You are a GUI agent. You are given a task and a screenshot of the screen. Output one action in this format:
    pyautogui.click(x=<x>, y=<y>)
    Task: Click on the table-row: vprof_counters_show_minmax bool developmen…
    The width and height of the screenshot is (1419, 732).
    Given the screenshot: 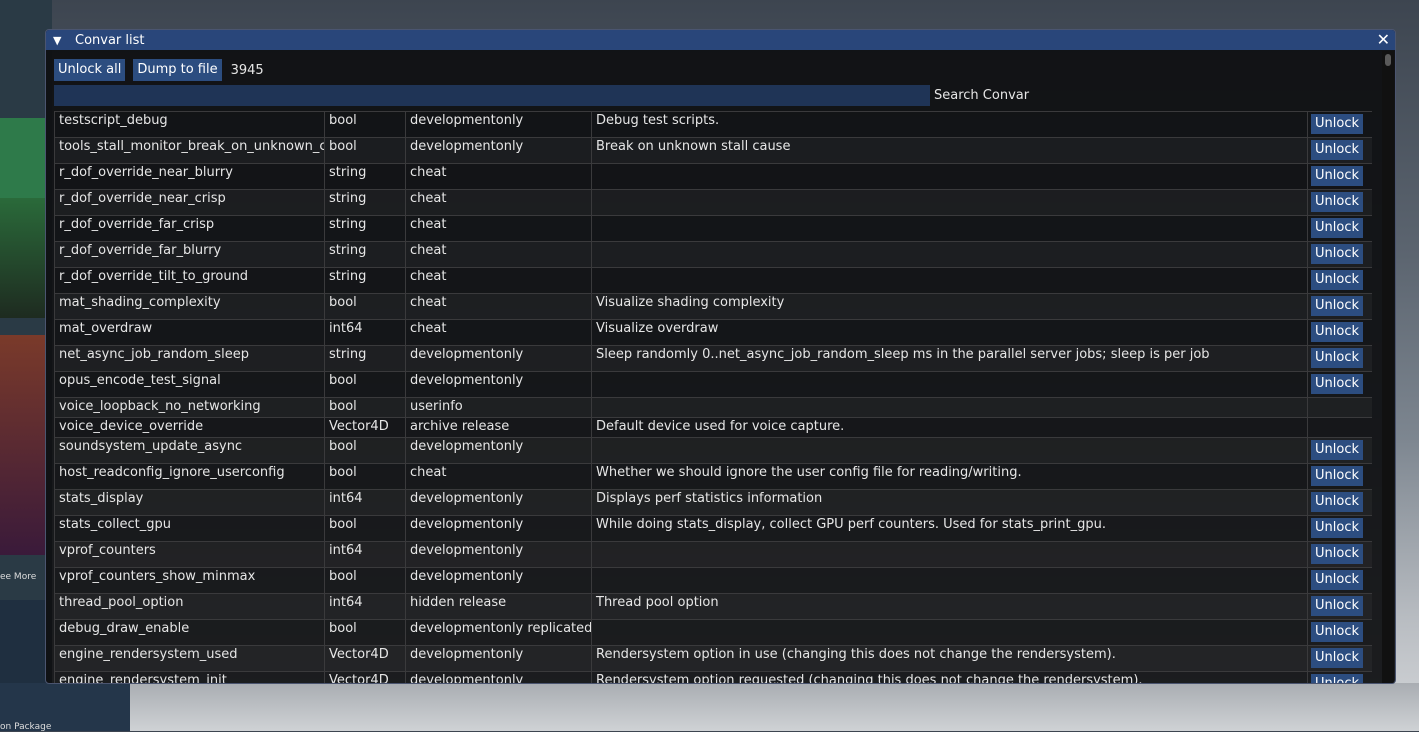 What is the action you would take?
    pyautogui.click(x=713, y=580)
    